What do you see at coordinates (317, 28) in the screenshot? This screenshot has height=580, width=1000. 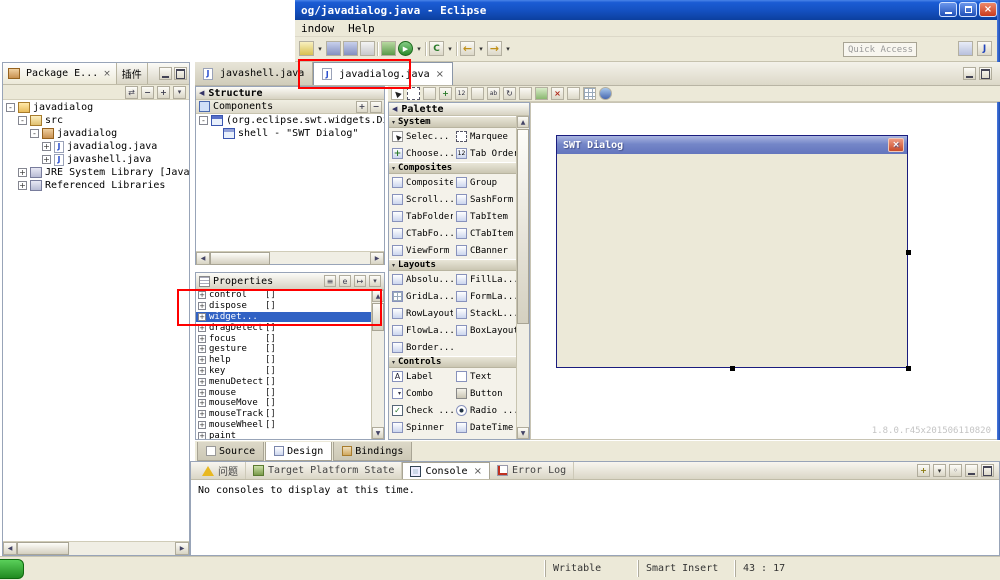 I see `menu-window: indow` at bounding box center [317, 28].